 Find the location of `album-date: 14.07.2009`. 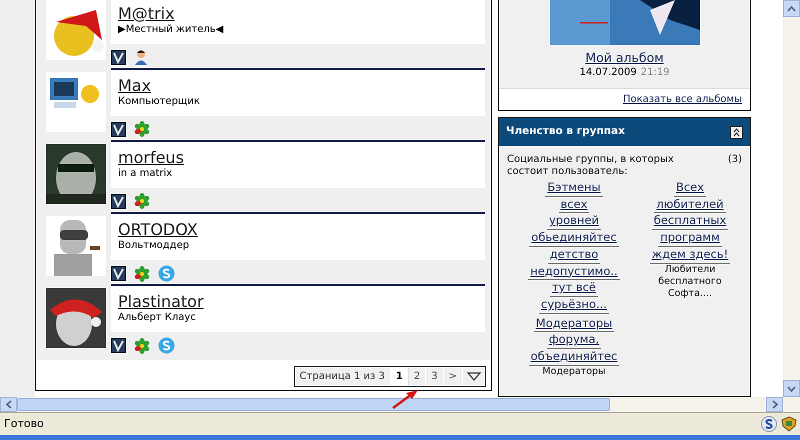

album-date: 14.07.2009 is located at coordinates (608, 72).